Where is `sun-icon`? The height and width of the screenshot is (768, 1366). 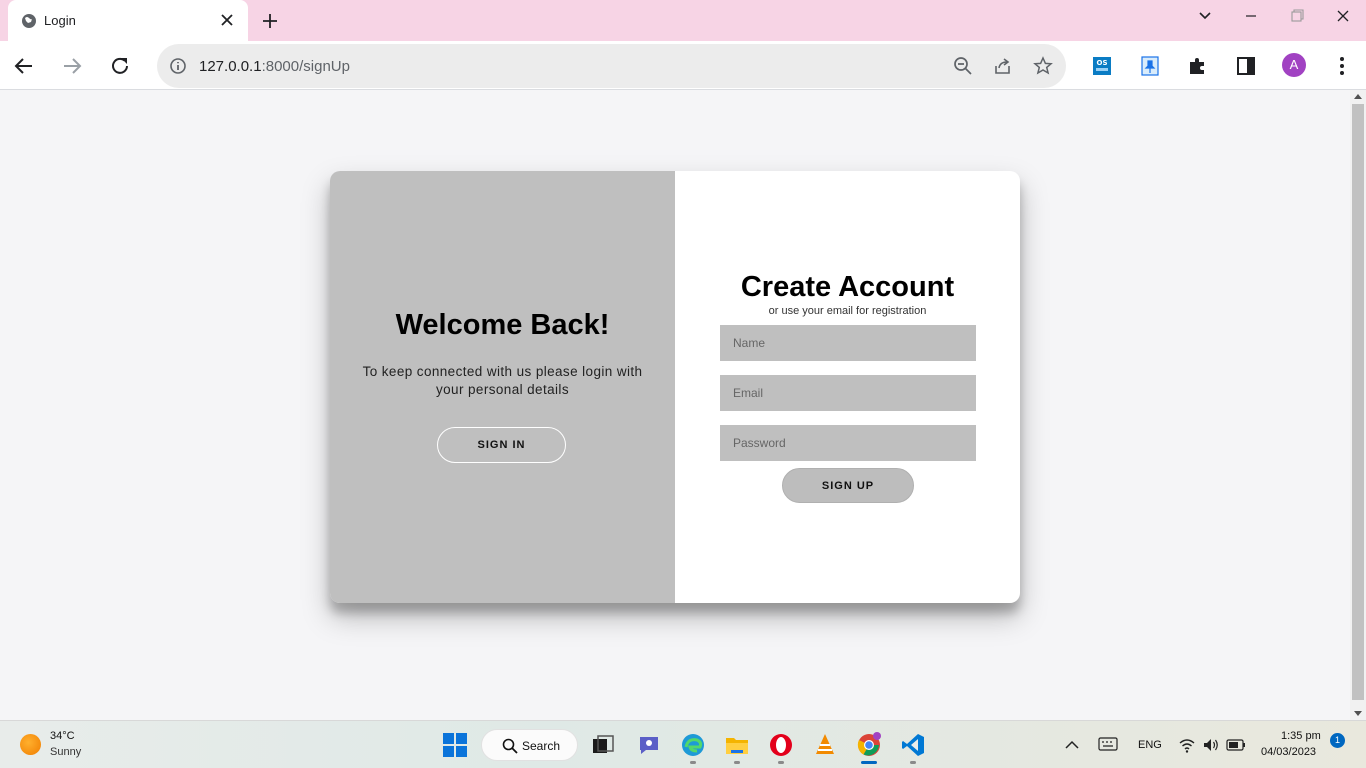 sun-icon is located at coordinates (30, 744).